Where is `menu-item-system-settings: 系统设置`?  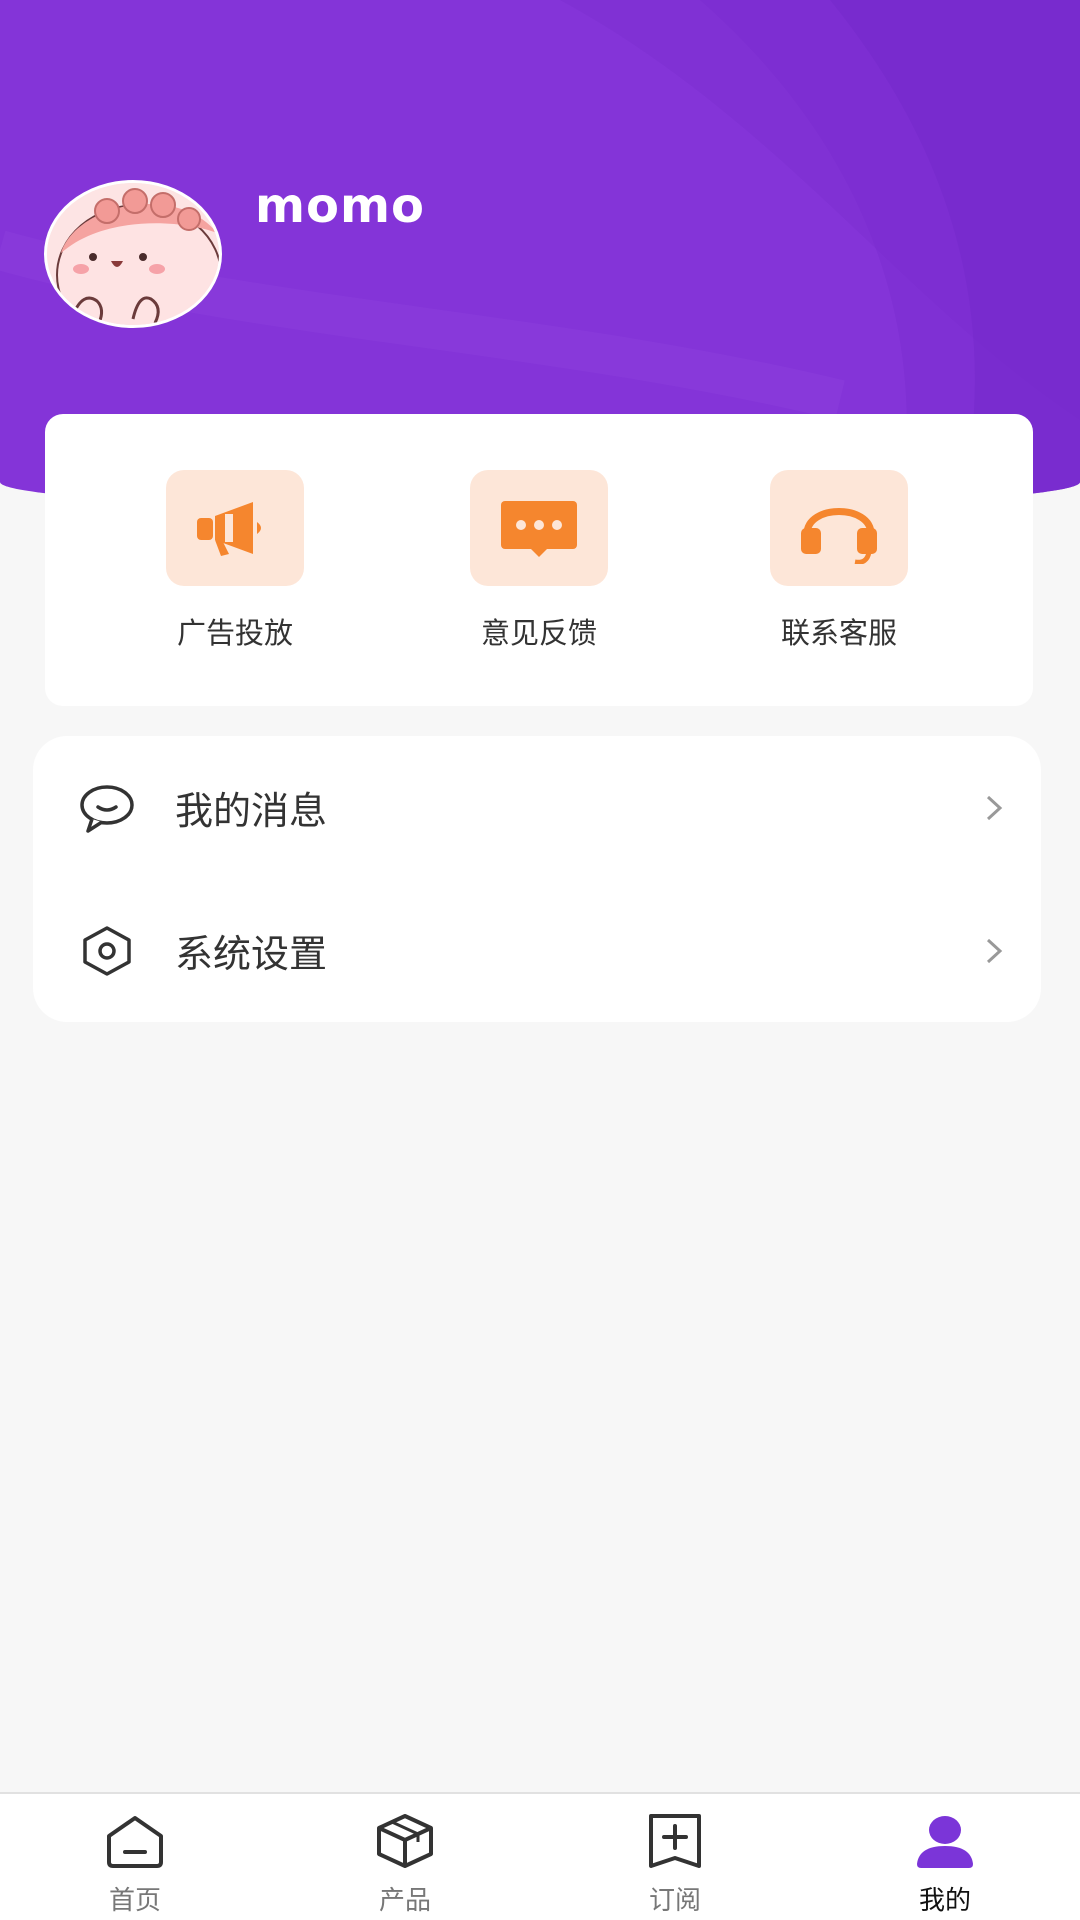 menu-item-system-settings: 系统设置 is located at coordinates (537, 950).